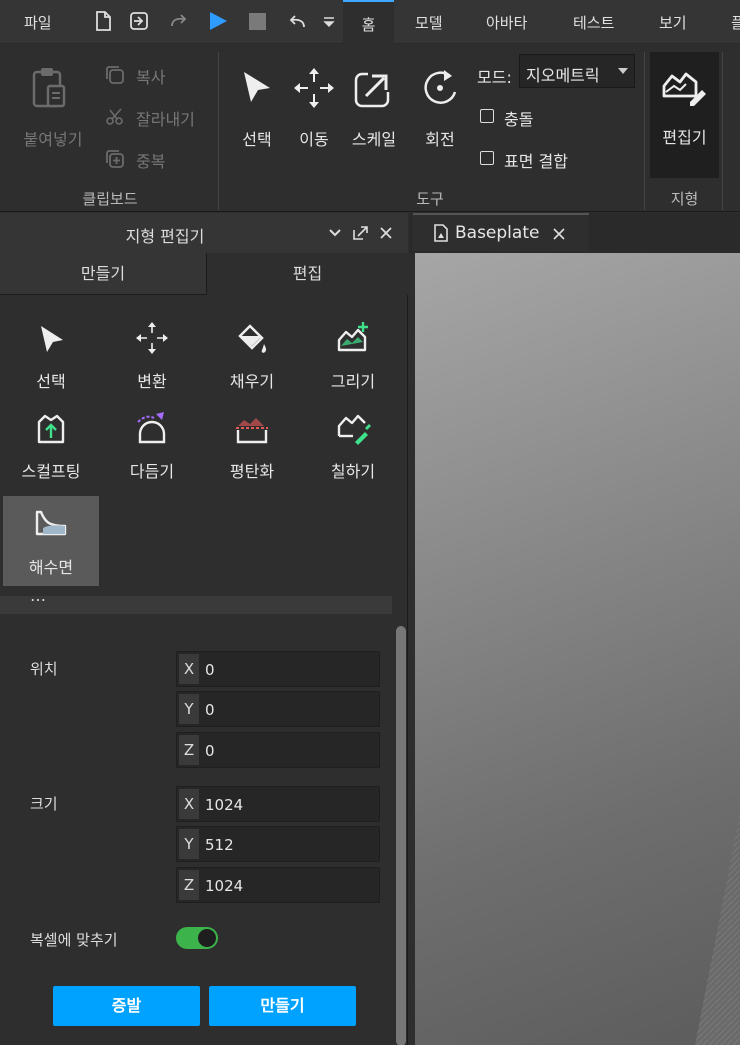  Describe the element at coordinates (51, 567) in the screenshot. I see `tool-label: 해수면` at that location.